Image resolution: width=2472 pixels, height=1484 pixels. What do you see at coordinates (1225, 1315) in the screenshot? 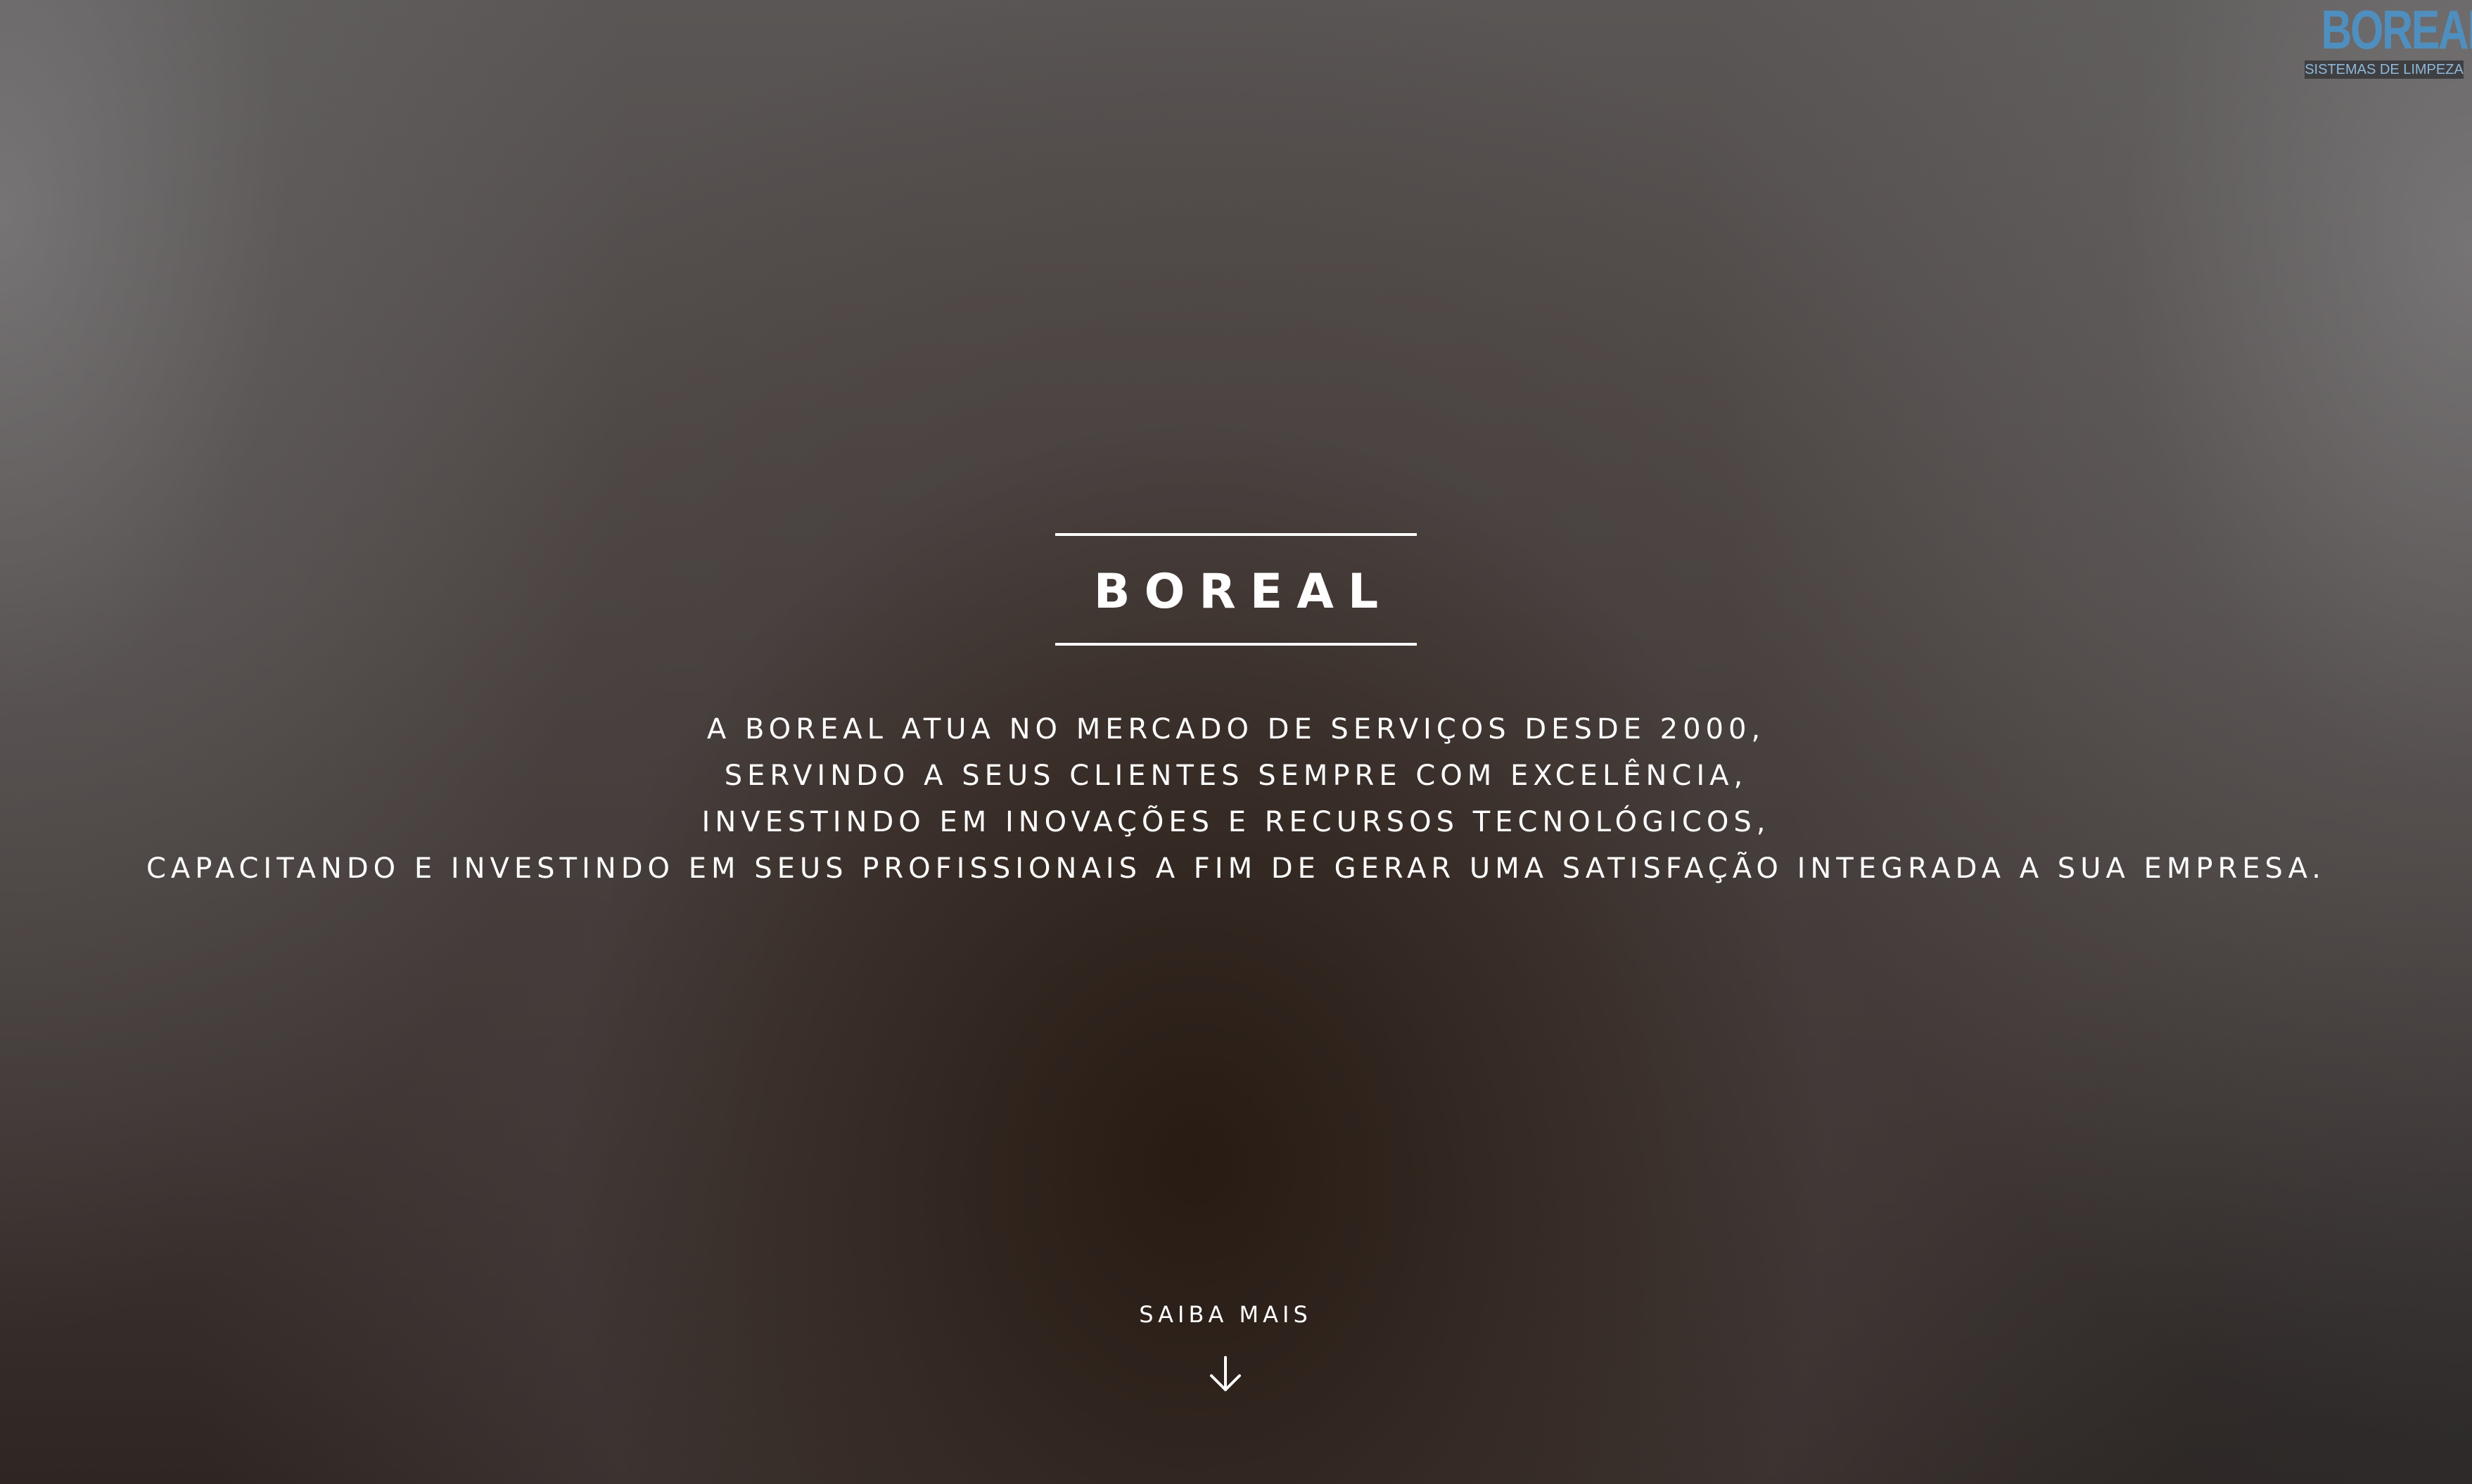
I see `saiba-mais-label: SAIBA MAIS` at bounding box center [1225, 1315].